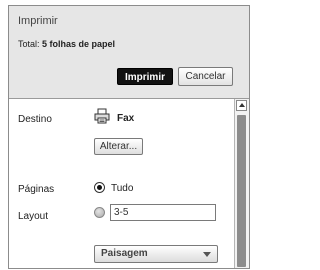 Image resolution: width=320 pixels, height=270 pixels. Describe the element at coordinates (36, 189) in the screenshot. I see `pages-label: Páginas` at that location.